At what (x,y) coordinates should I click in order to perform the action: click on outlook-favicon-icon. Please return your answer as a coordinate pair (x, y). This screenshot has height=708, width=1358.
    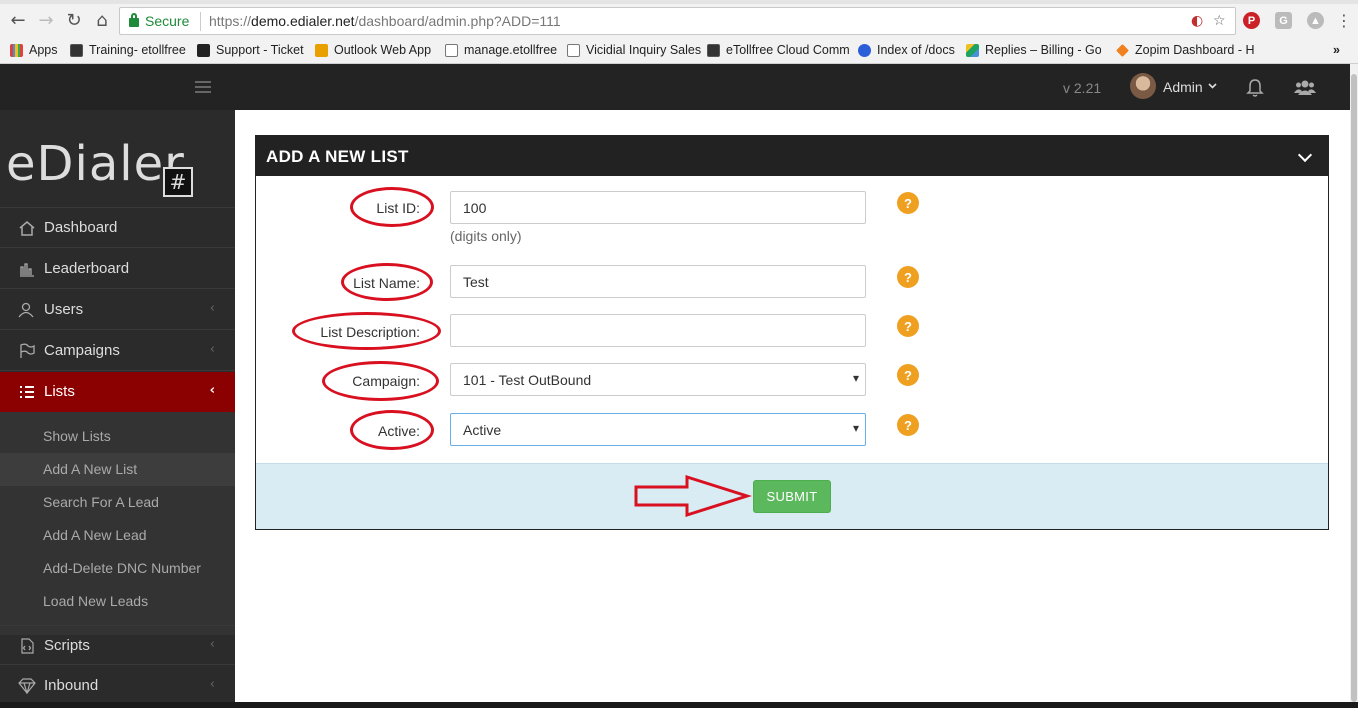
    Looking at the image, I should click on (321, 50).